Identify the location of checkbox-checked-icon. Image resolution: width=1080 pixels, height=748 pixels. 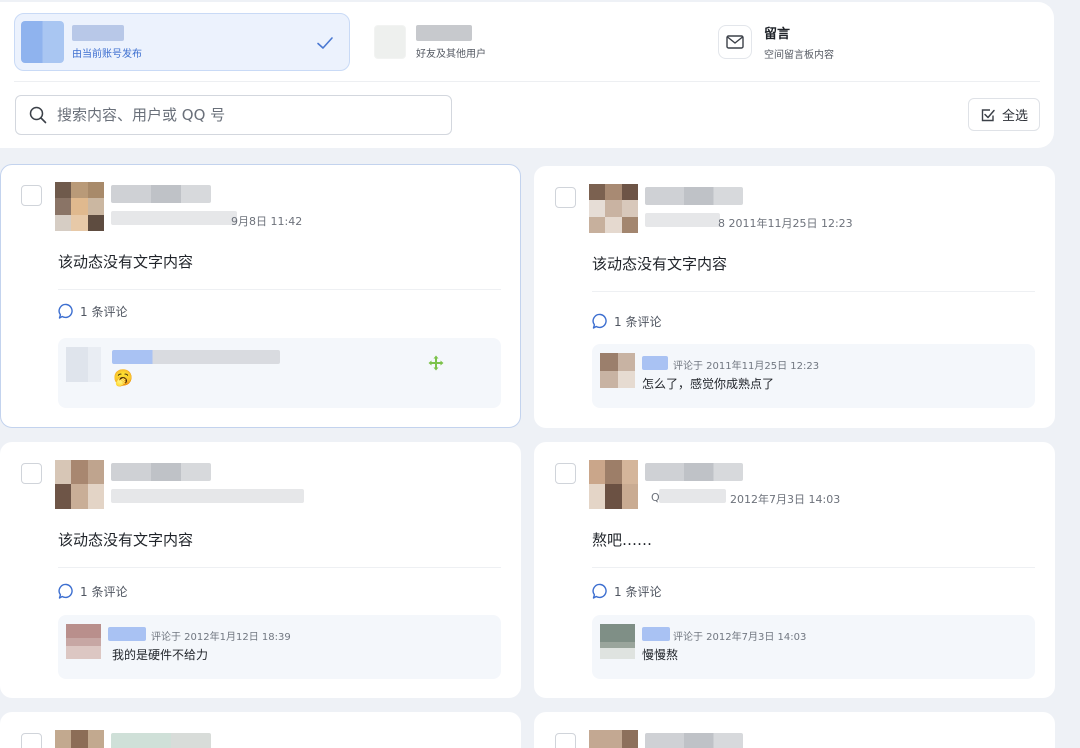
(988, 114).